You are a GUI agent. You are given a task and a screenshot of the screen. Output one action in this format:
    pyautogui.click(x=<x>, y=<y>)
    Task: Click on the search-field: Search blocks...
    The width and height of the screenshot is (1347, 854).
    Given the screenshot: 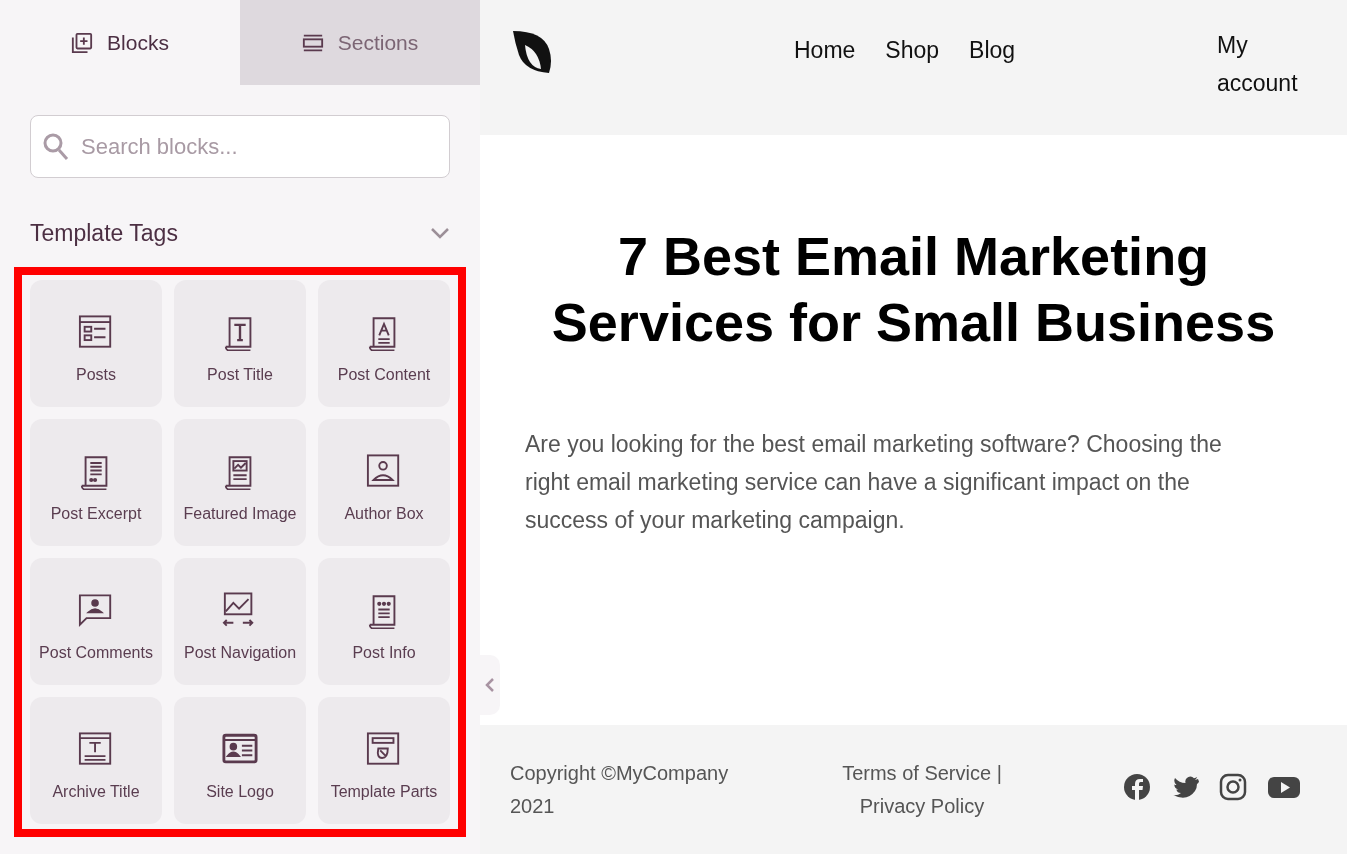 What is the action you would take?
    pyautogui.click(x=240, y=146)
    